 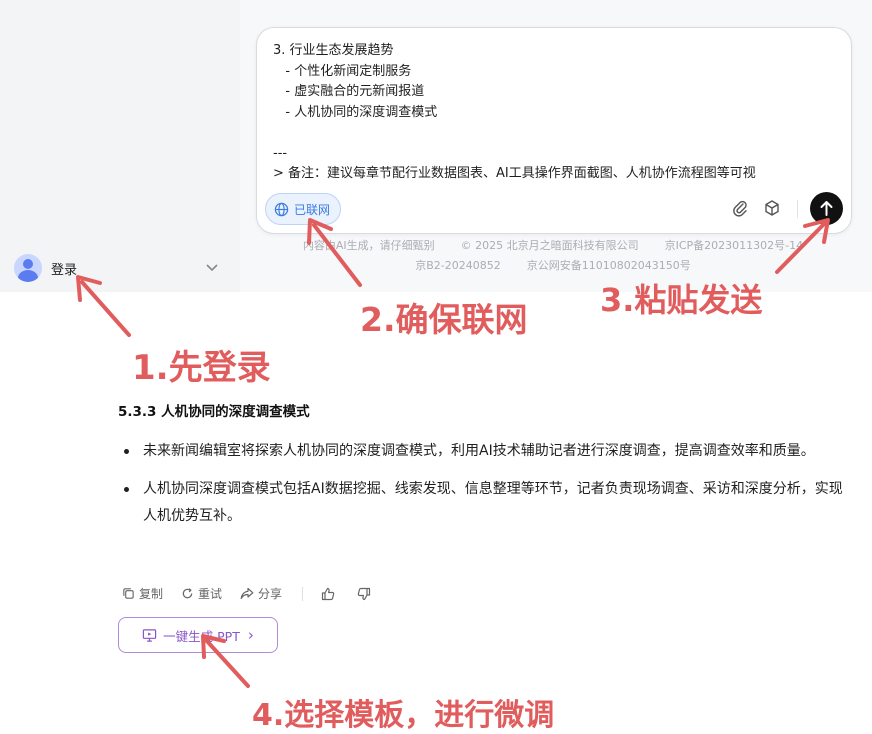 What do you see at coordinates (514, 173) in the screenshot?
I see `composer-line: > 备注：建议每章节配行业数据图表、AI工具操作界面截图、人机协作流程图等可视` at bounding box center [514, 173].